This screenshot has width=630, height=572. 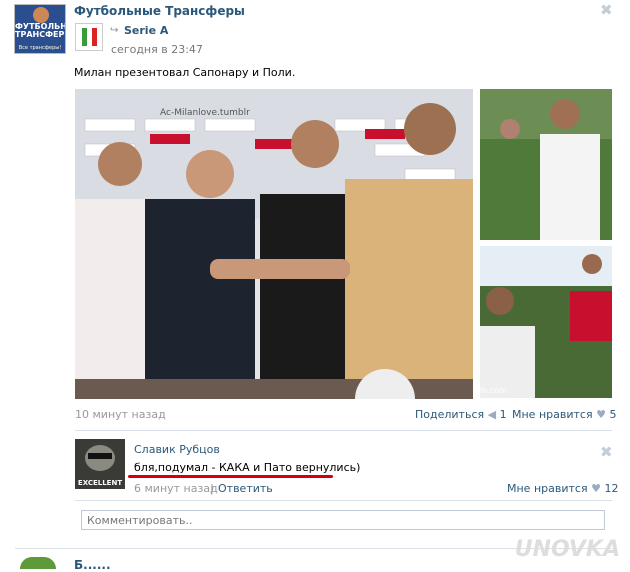 I want to click on serie-a-logo, so click(x=89, y=37).